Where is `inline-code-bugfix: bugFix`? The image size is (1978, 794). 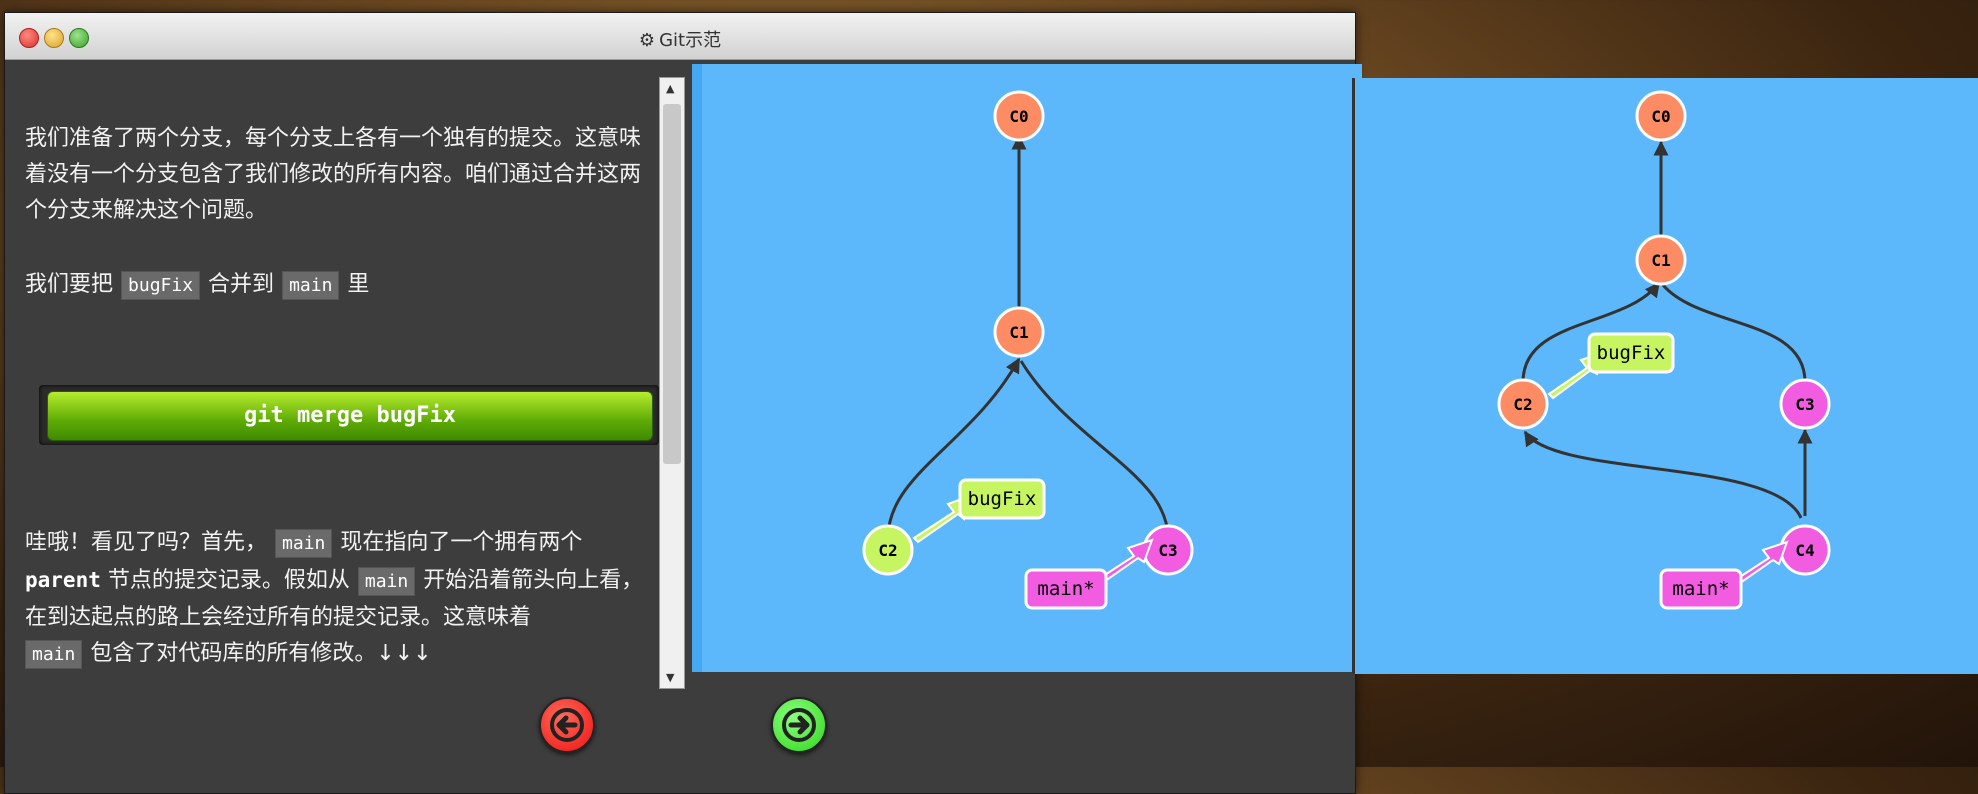
inline-code-bugfix: bugFix is located at coordinates (161, 285).